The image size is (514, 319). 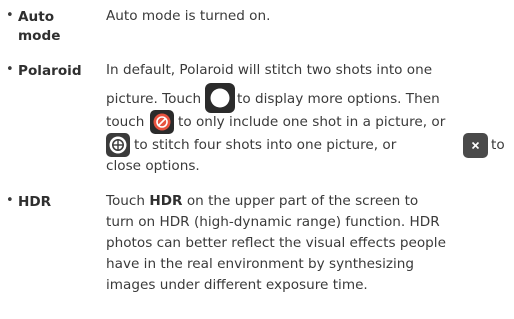 I want to click on four-shots-icon, so click(x=118, y=145).